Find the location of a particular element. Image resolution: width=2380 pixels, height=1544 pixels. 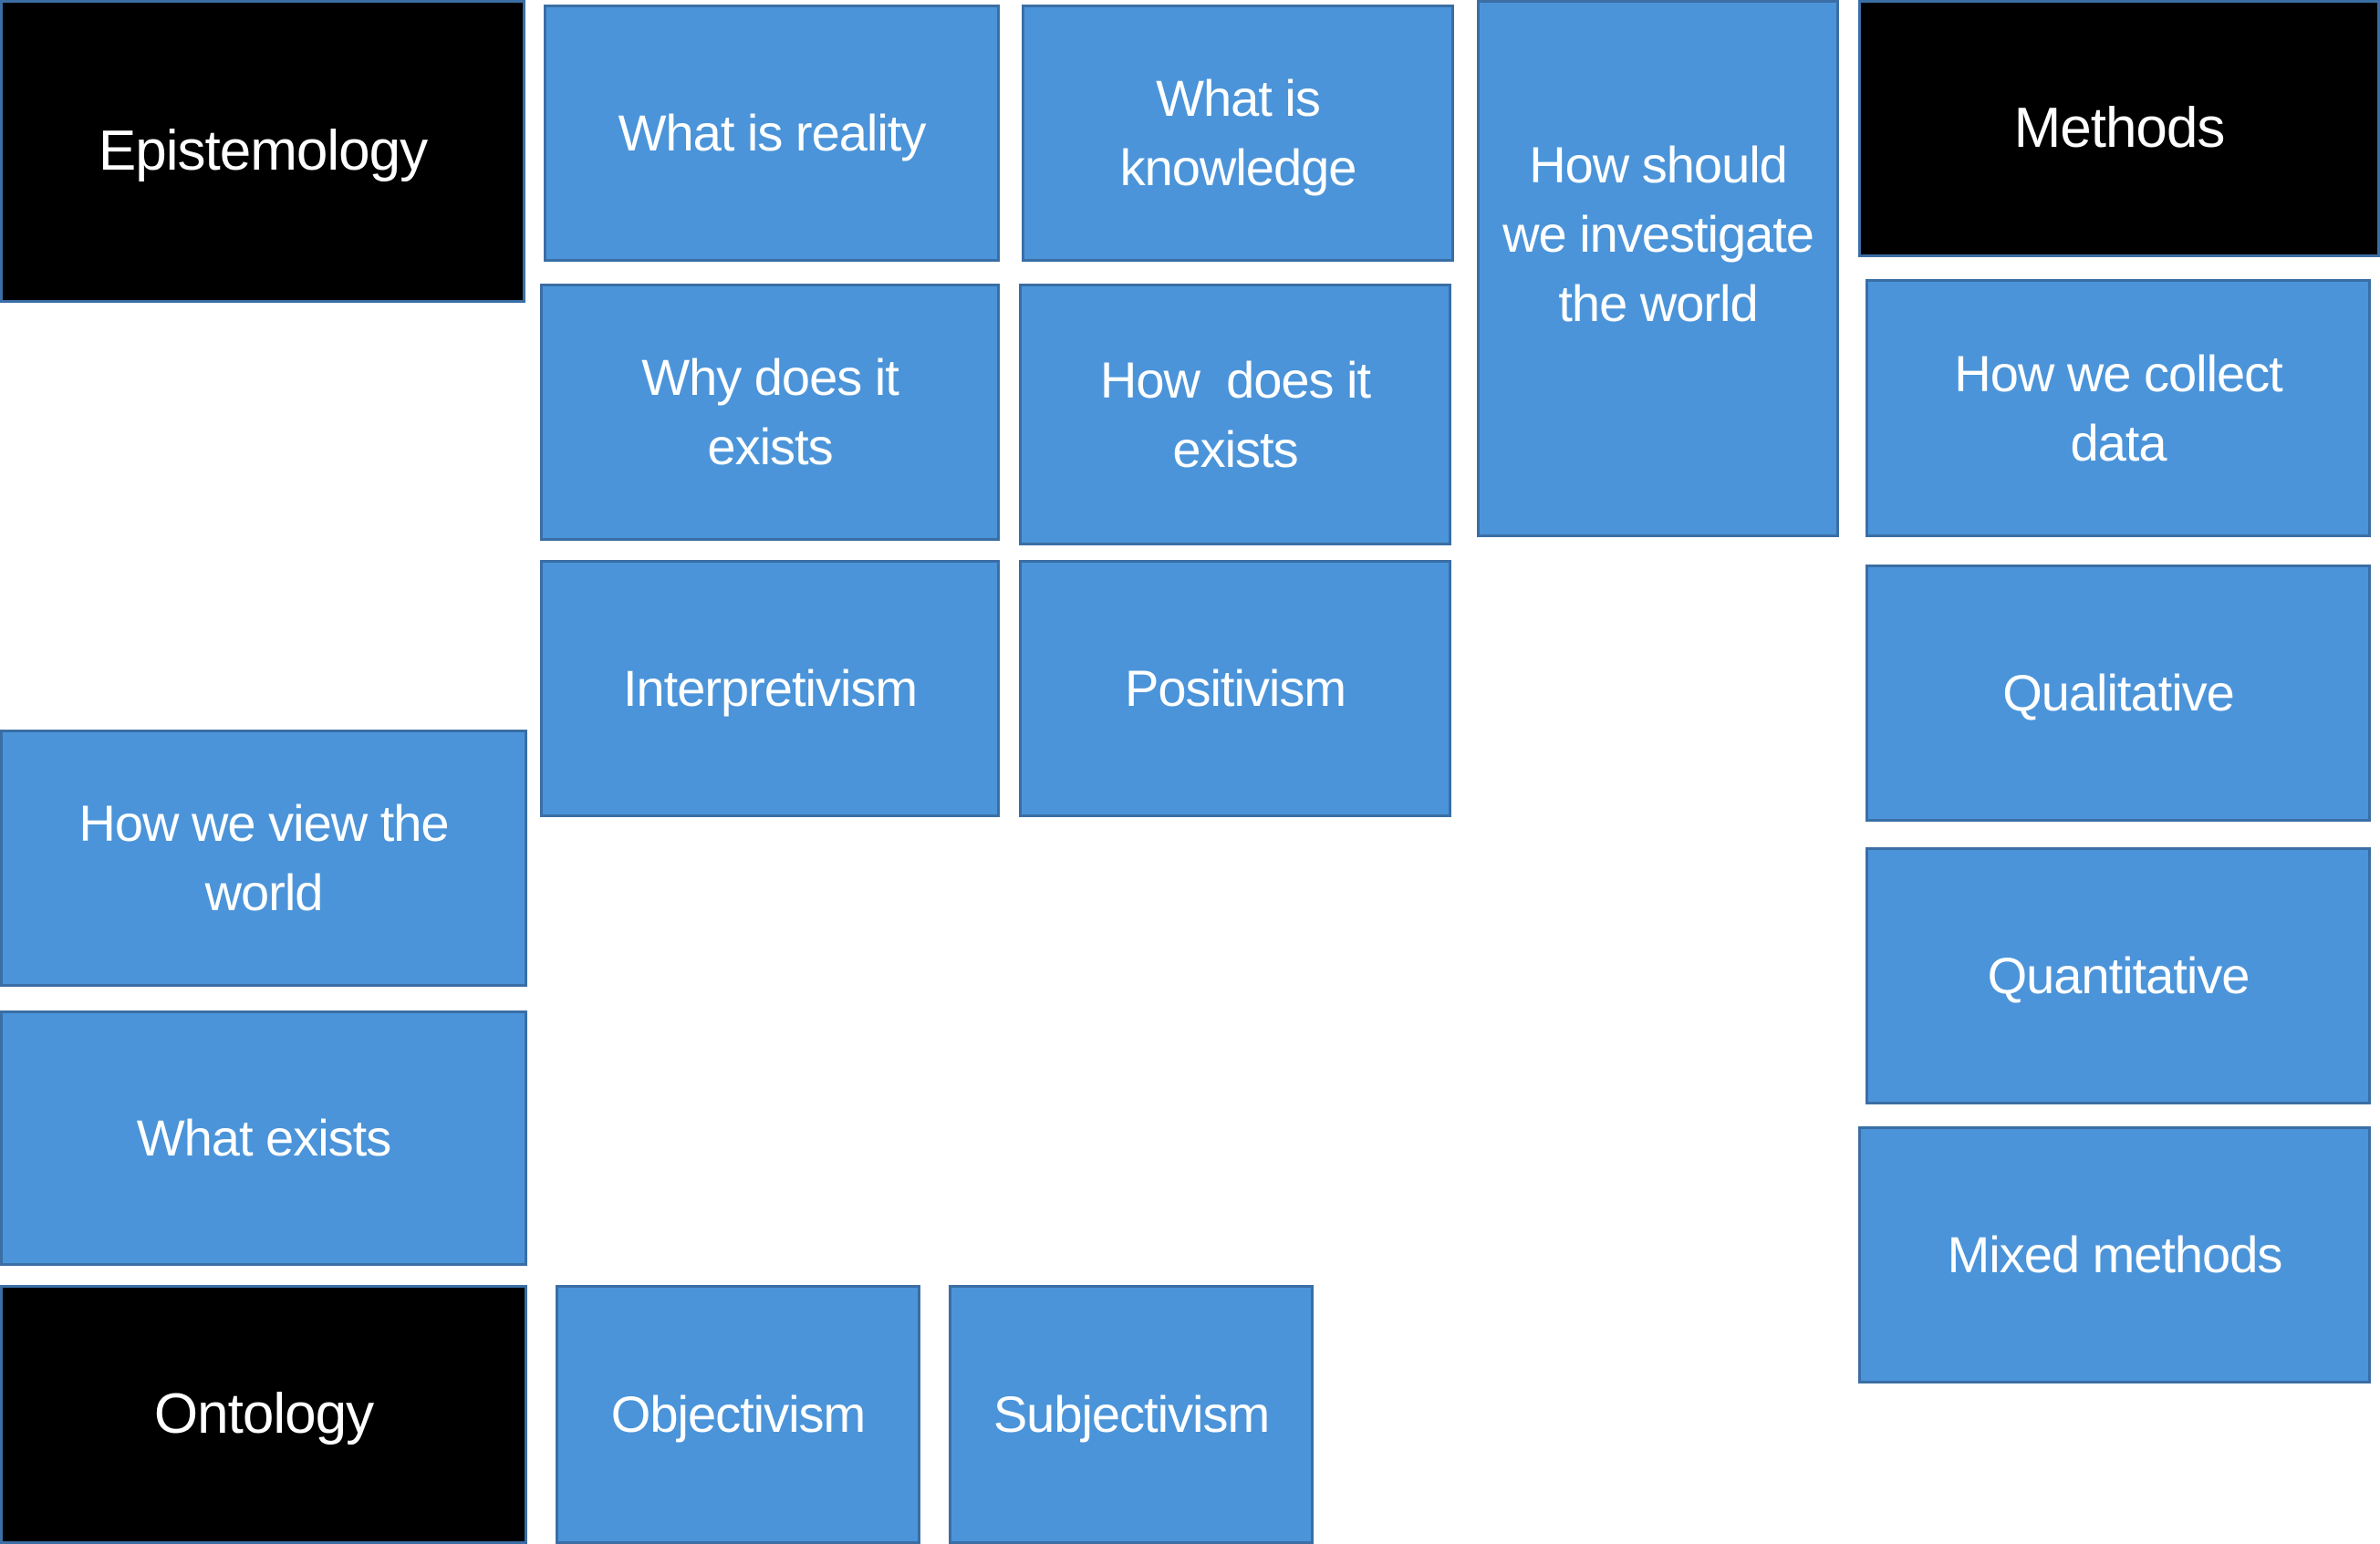

why-does-it-exists-label: Why does it exists is located at coordinates (770, 411).